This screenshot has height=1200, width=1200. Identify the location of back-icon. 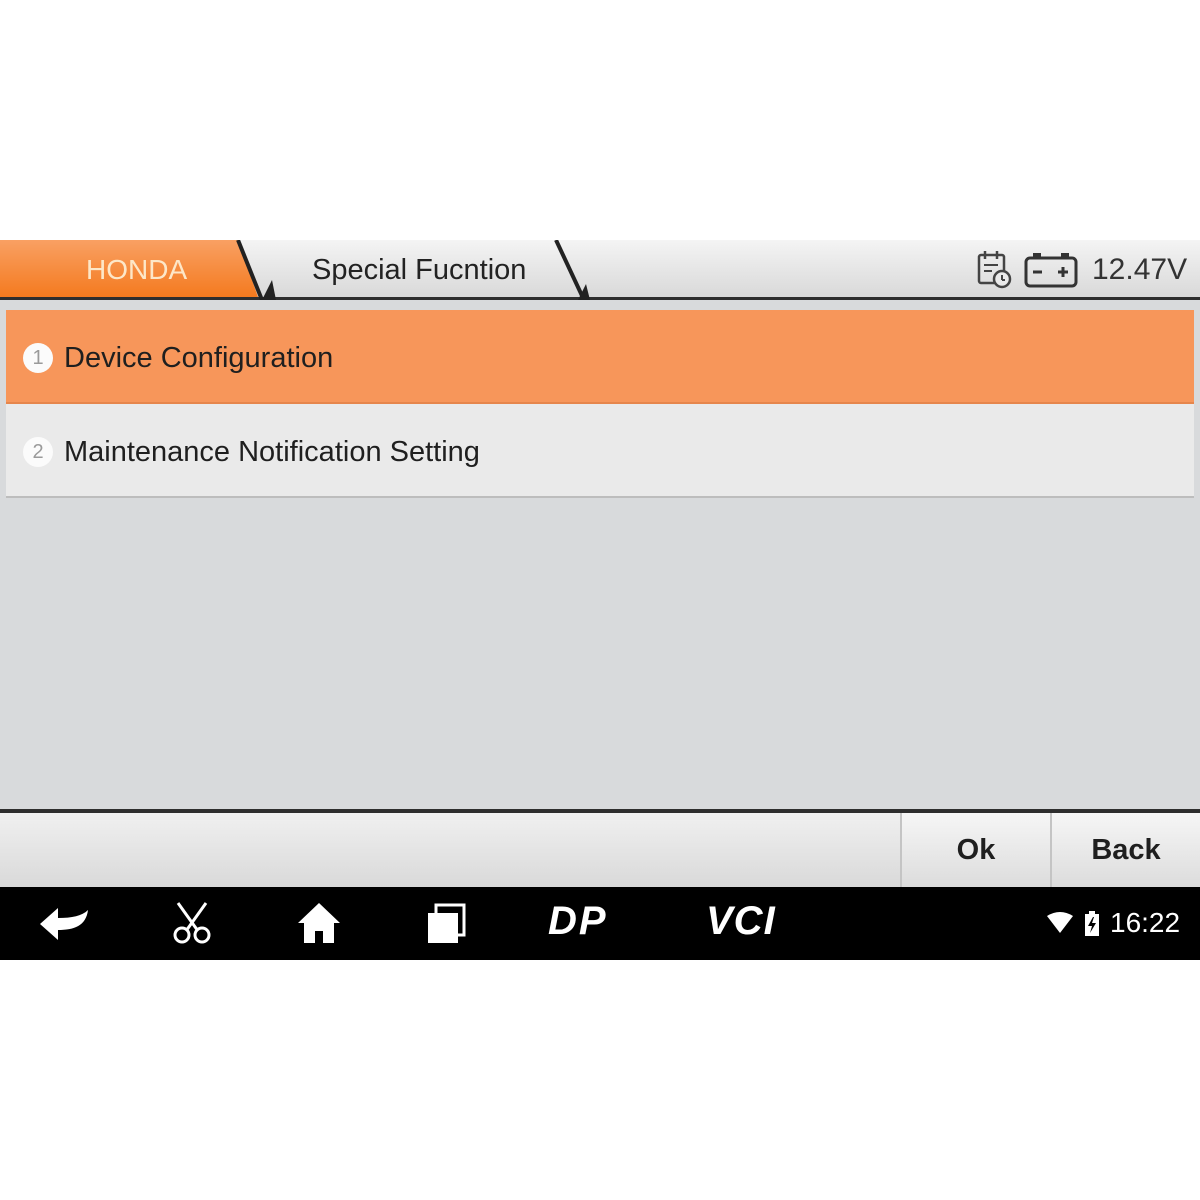
(65, 924).